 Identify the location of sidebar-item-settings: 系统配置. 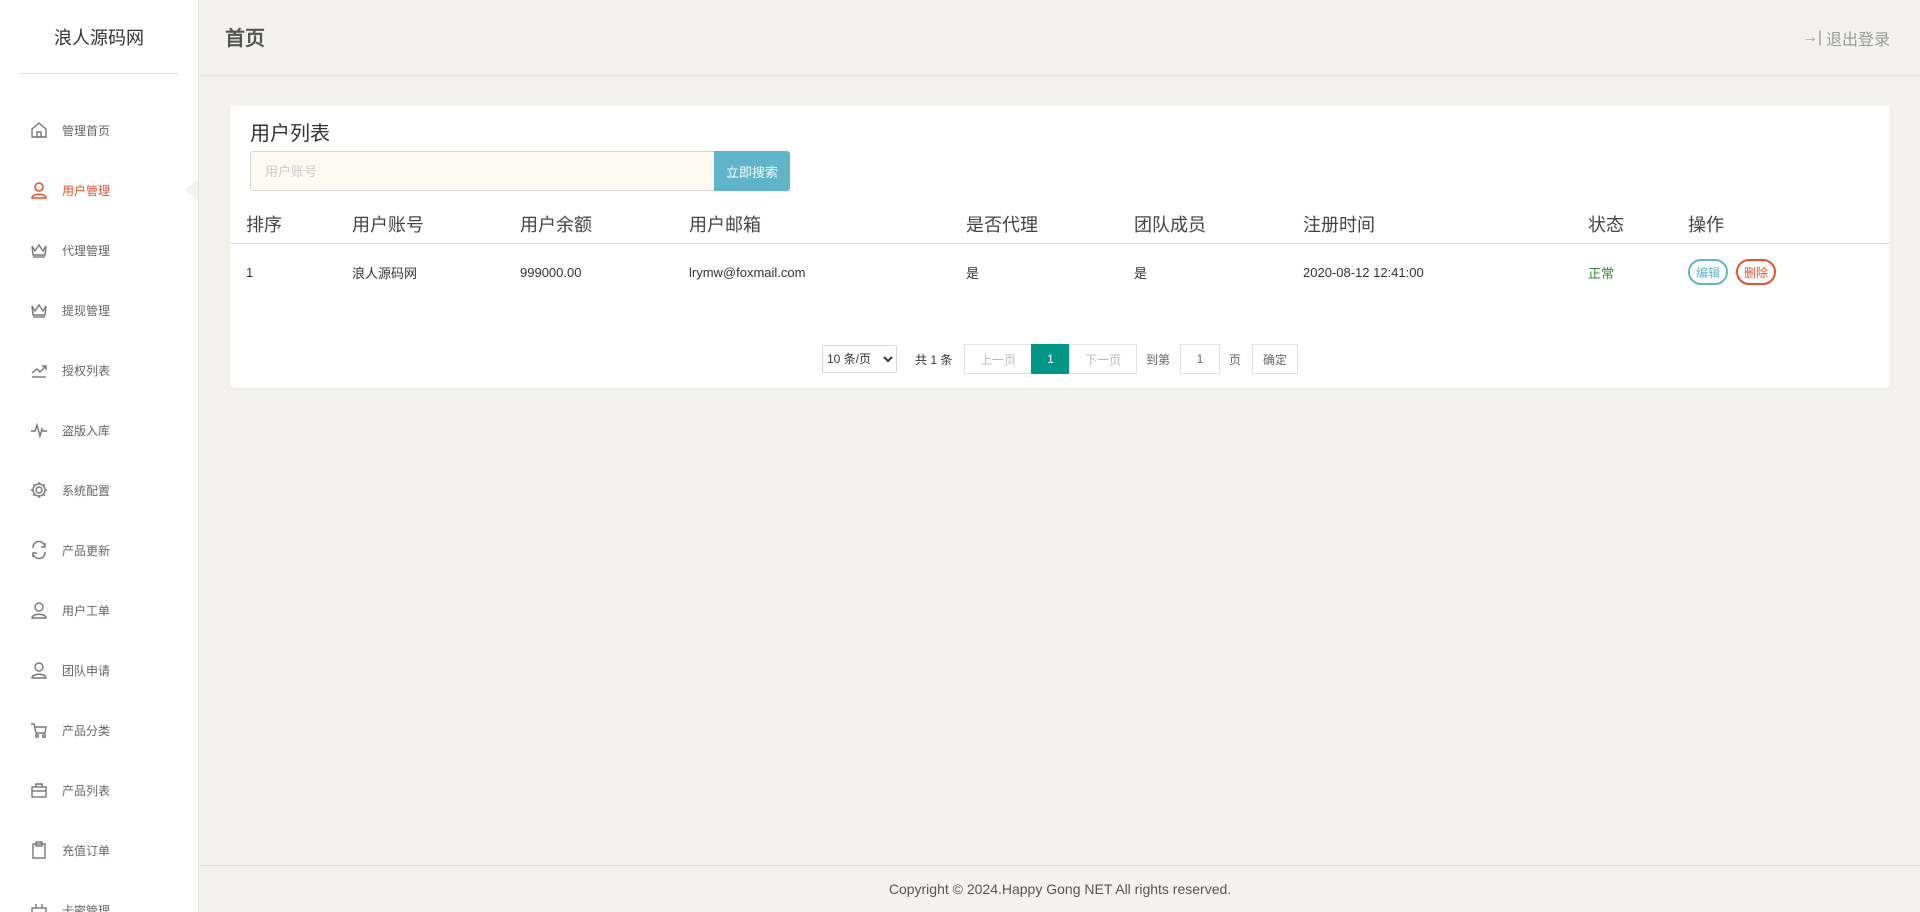
(99, 490).